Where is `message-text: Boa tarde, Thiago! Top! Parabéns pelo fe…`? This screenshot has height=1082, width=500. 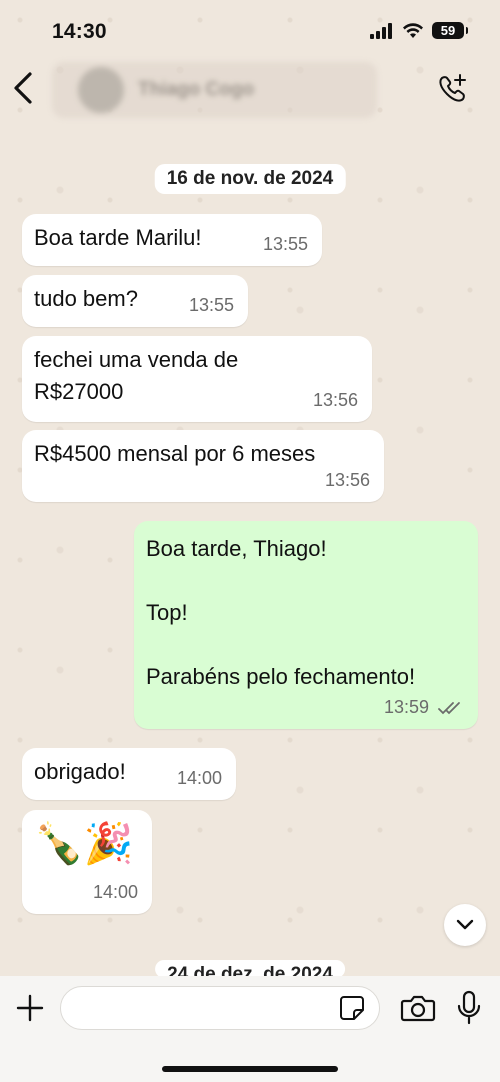
message-text: Boa tarde, Thiago! Top! Parabéns pelo fe… is located at coordinates (281, 612).